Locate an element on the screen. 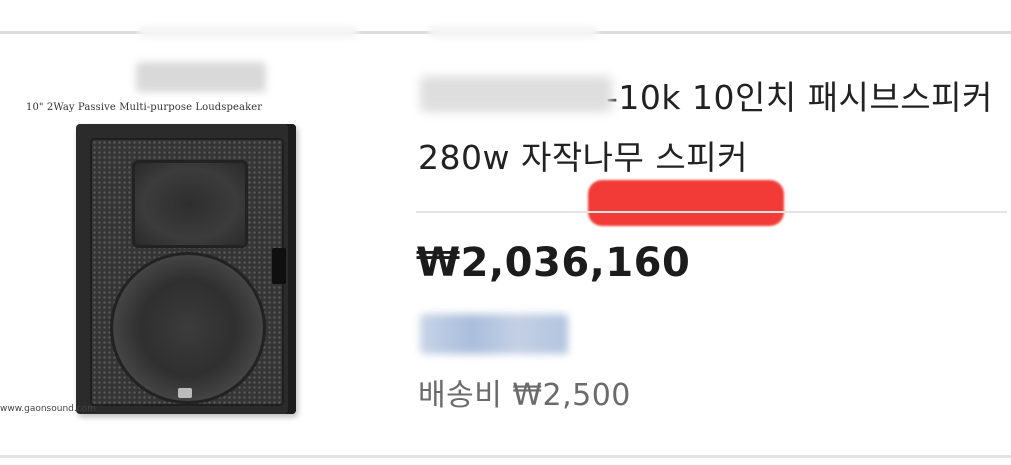 Image resolution: width=1011 pixels, height=465 pixels. blurred-header-right is located at coordinates (513, 32).